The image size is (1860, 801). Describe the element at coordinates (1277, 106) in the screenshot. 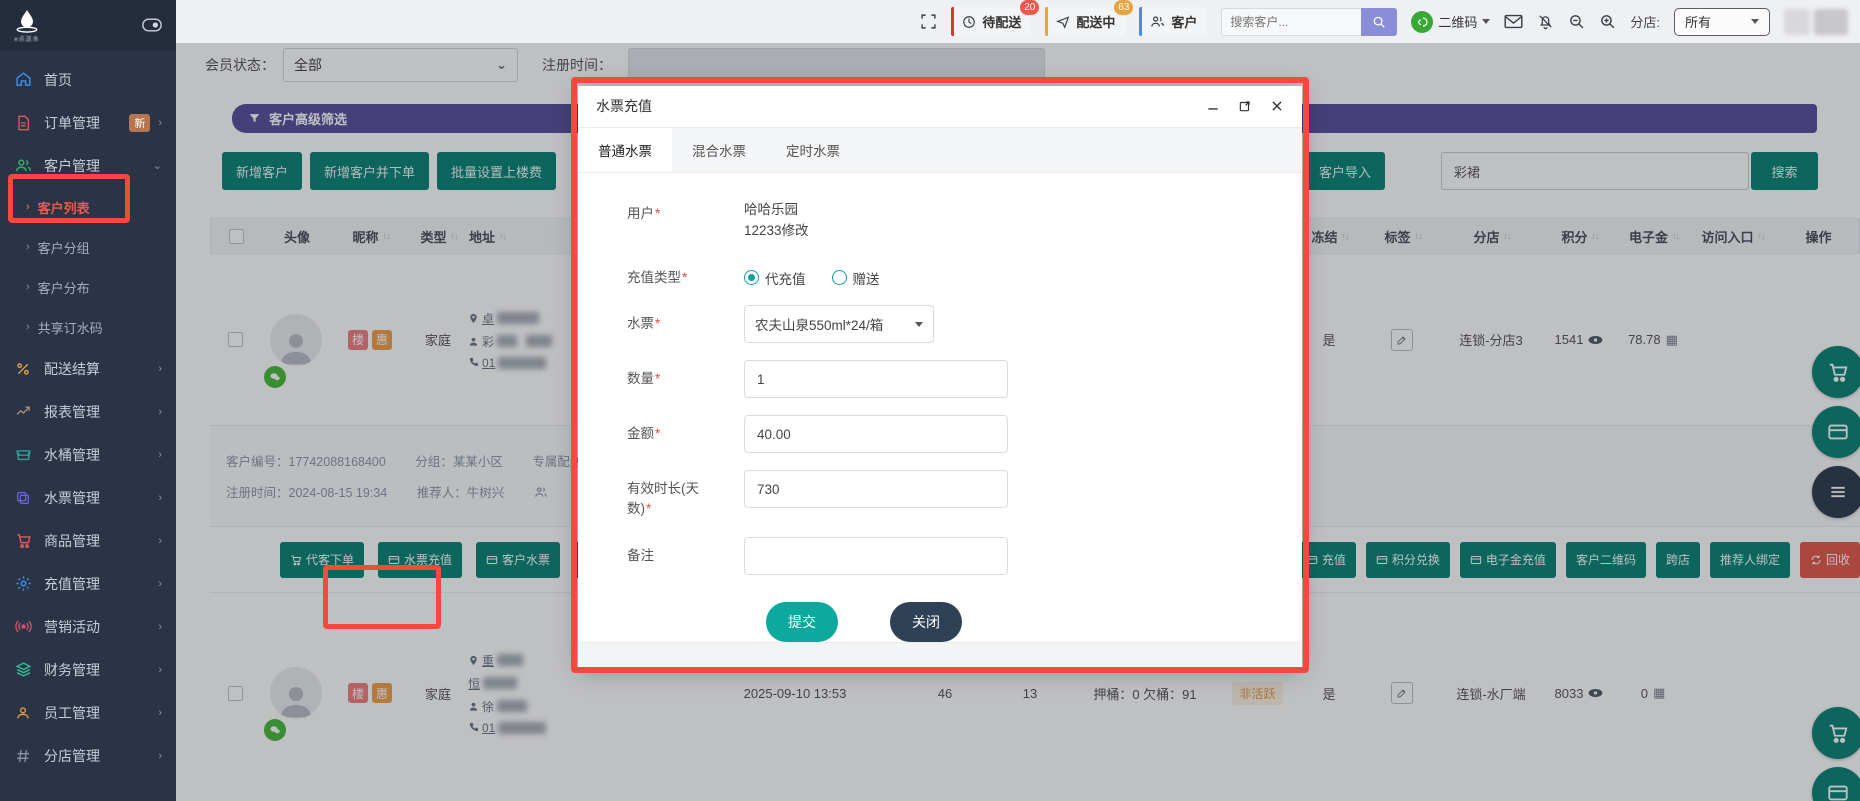

I see `close-icon` at that location.